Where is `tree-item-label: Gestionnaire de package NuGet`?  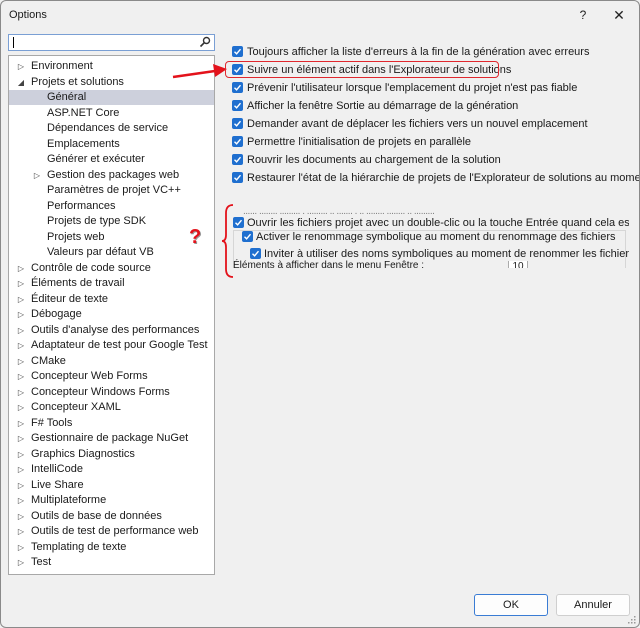
tree-item-label: Gestionnaire de package NuGet is located at coordinates (110, 438).